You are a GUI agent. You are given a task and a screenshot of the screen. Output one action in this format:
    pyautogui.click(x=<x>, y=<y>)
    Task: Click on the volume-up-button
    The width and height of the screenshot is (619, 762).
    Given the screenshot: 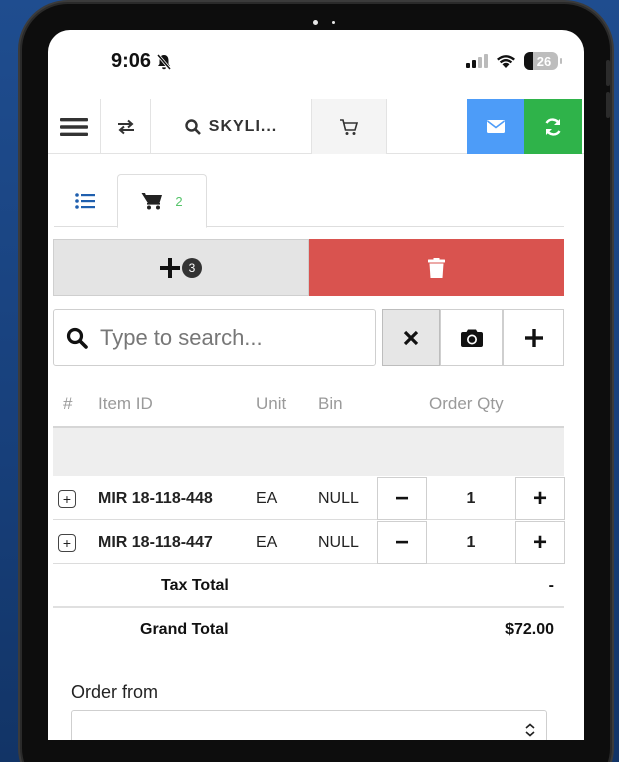 What is the action you would take?
    pyautogui.click(x=608, y=73)
    